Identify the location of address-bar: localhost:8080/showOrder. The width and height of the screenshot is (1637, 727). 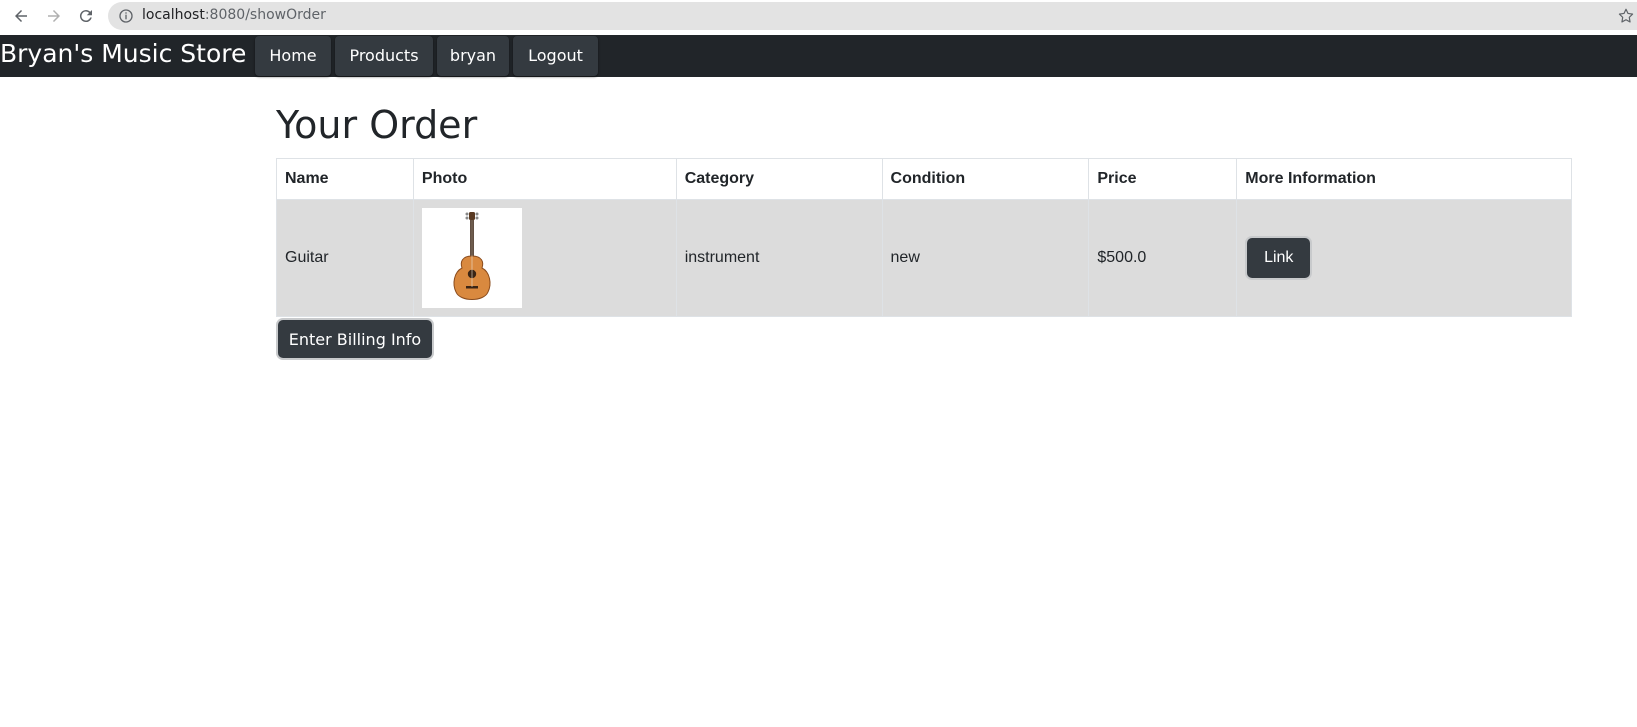
(872, 16).